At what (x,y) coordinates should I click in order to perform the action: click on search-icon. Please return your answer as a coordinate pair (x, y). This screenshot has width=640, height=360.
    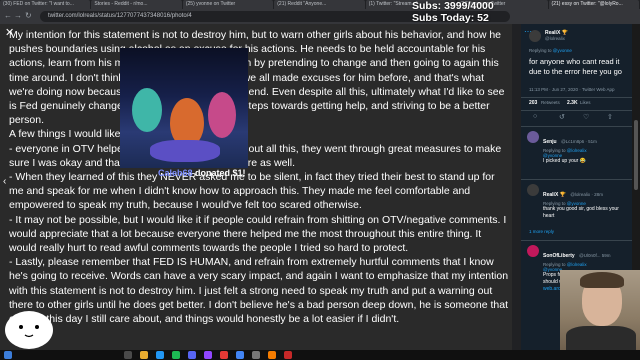
    Looking at the image, I should click on (128, 355).